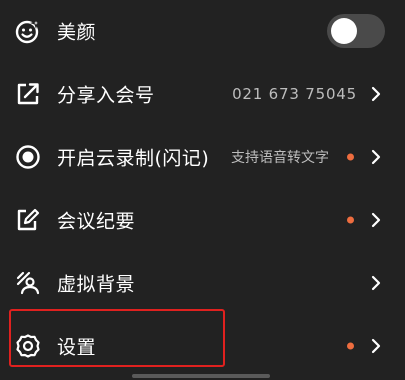 The width and height of the screenshot is (405, 380). I want to click on menu-item-label: 分享入会号, so click(106, 95).